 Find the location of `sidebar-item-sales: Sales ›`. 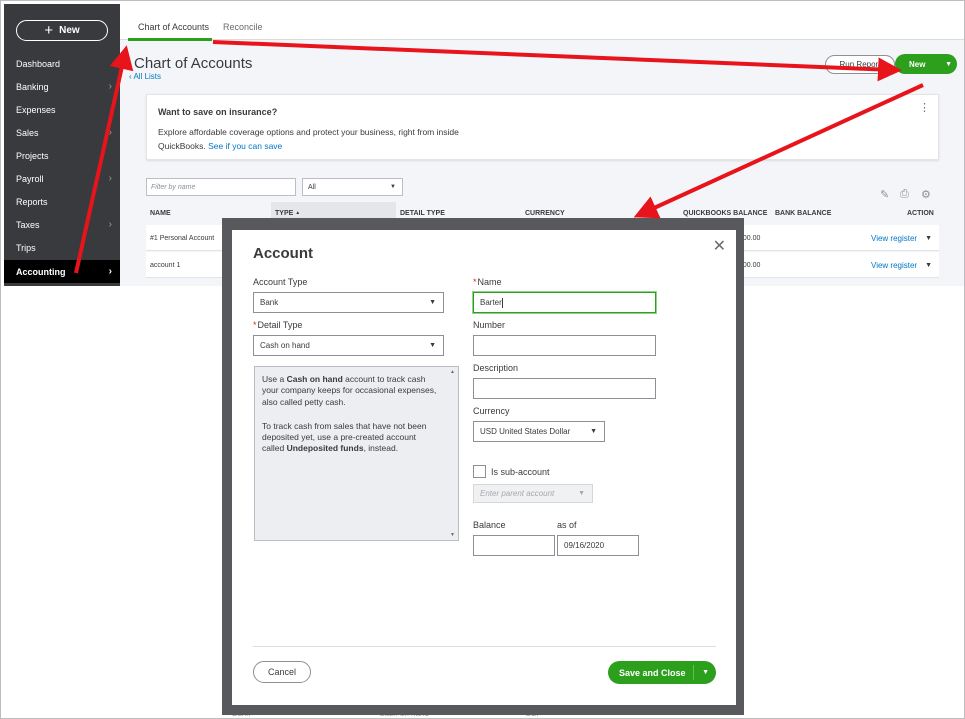

sidebar-item-sales: Sales › is located at coordinates (62, 132).